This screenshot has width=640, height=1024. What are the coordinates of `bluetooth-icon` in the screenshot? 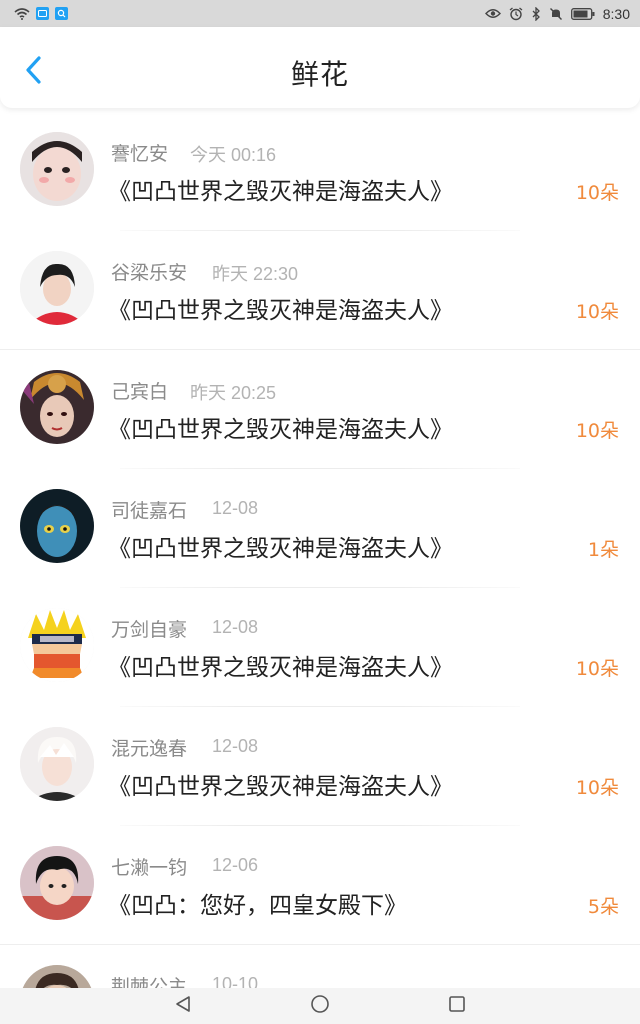 It's located at (536, 13).